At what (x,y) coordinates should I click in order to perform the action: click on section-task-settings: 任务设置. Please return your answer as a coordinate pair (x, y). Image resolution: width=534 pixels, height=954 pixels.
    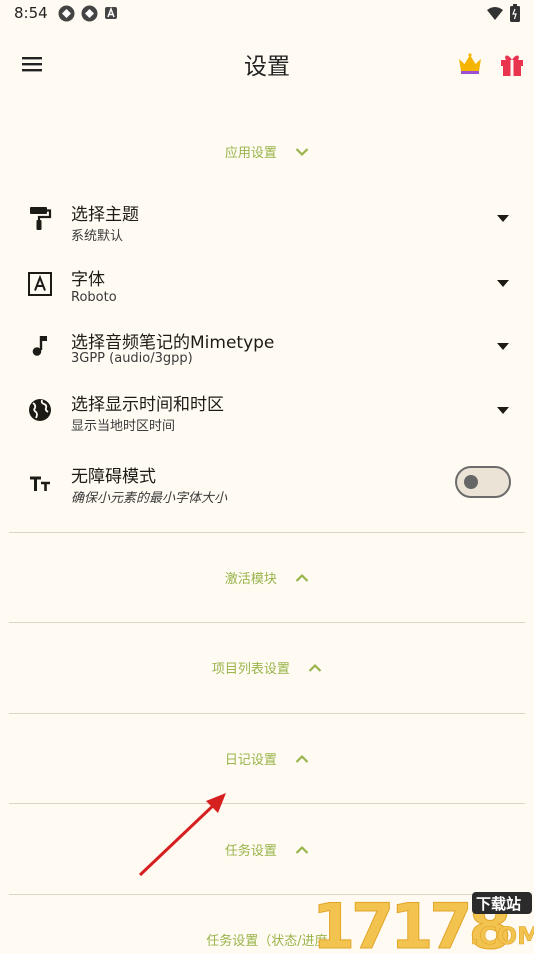
    Looking at the image, I should click on (267, 849).